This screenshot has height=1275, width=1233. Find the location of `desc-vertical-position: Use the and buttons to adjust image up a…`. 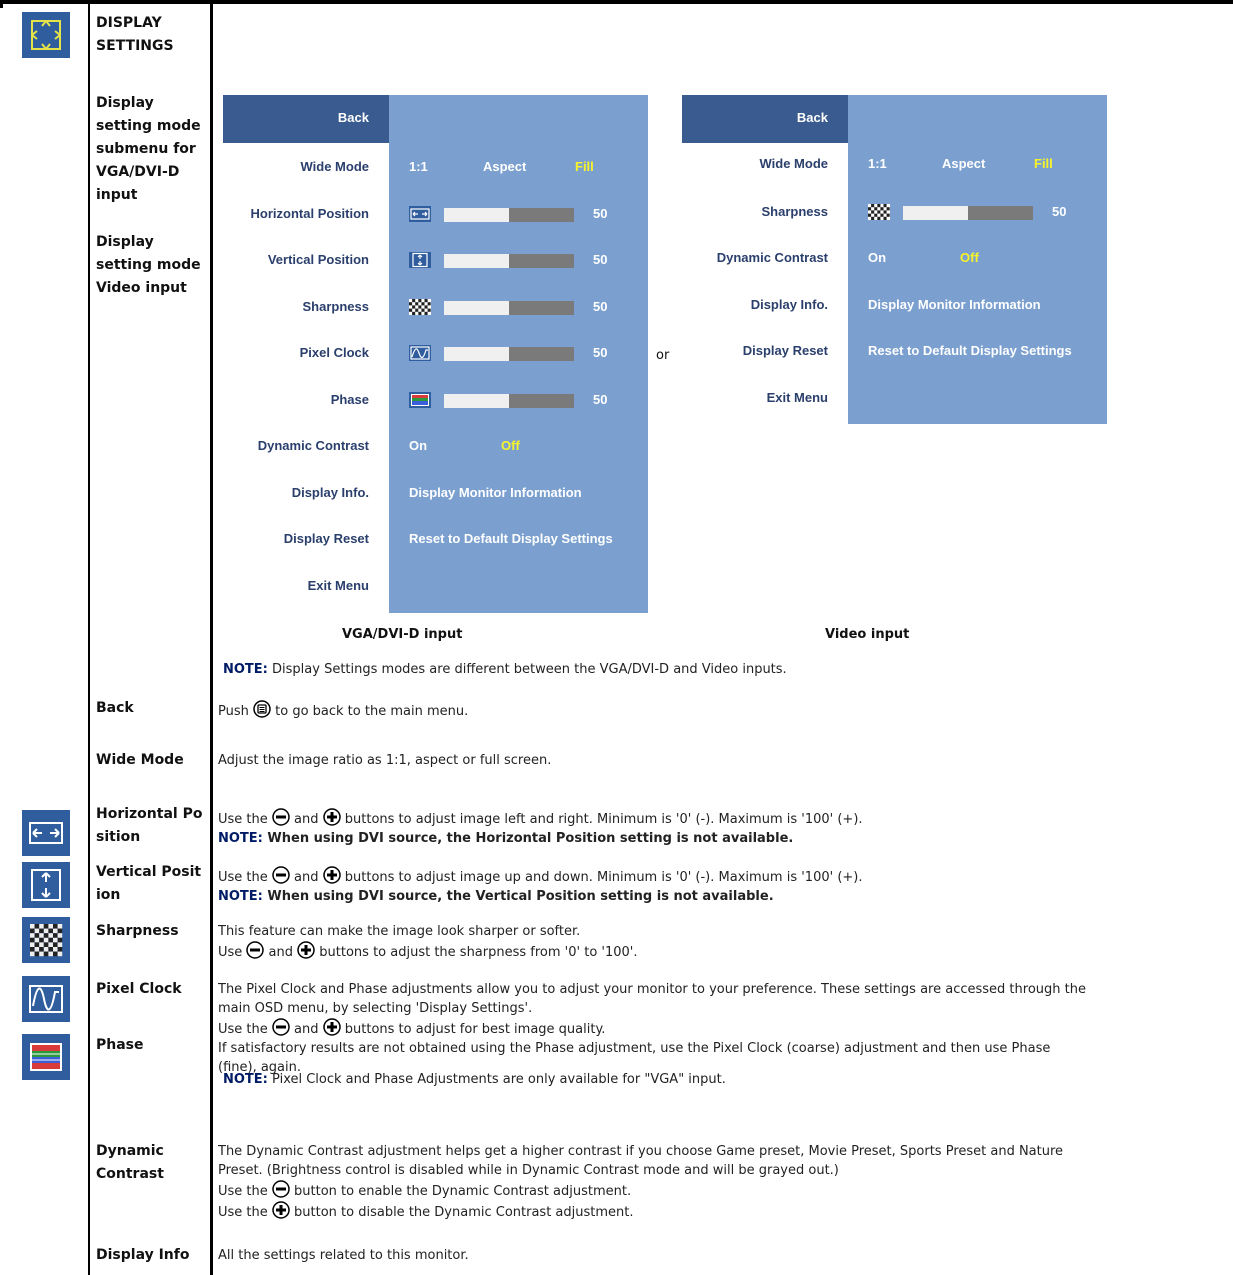

desc-vertical-position: Use the and buttons to adjust image up a… is located at coordinates (725, 886).